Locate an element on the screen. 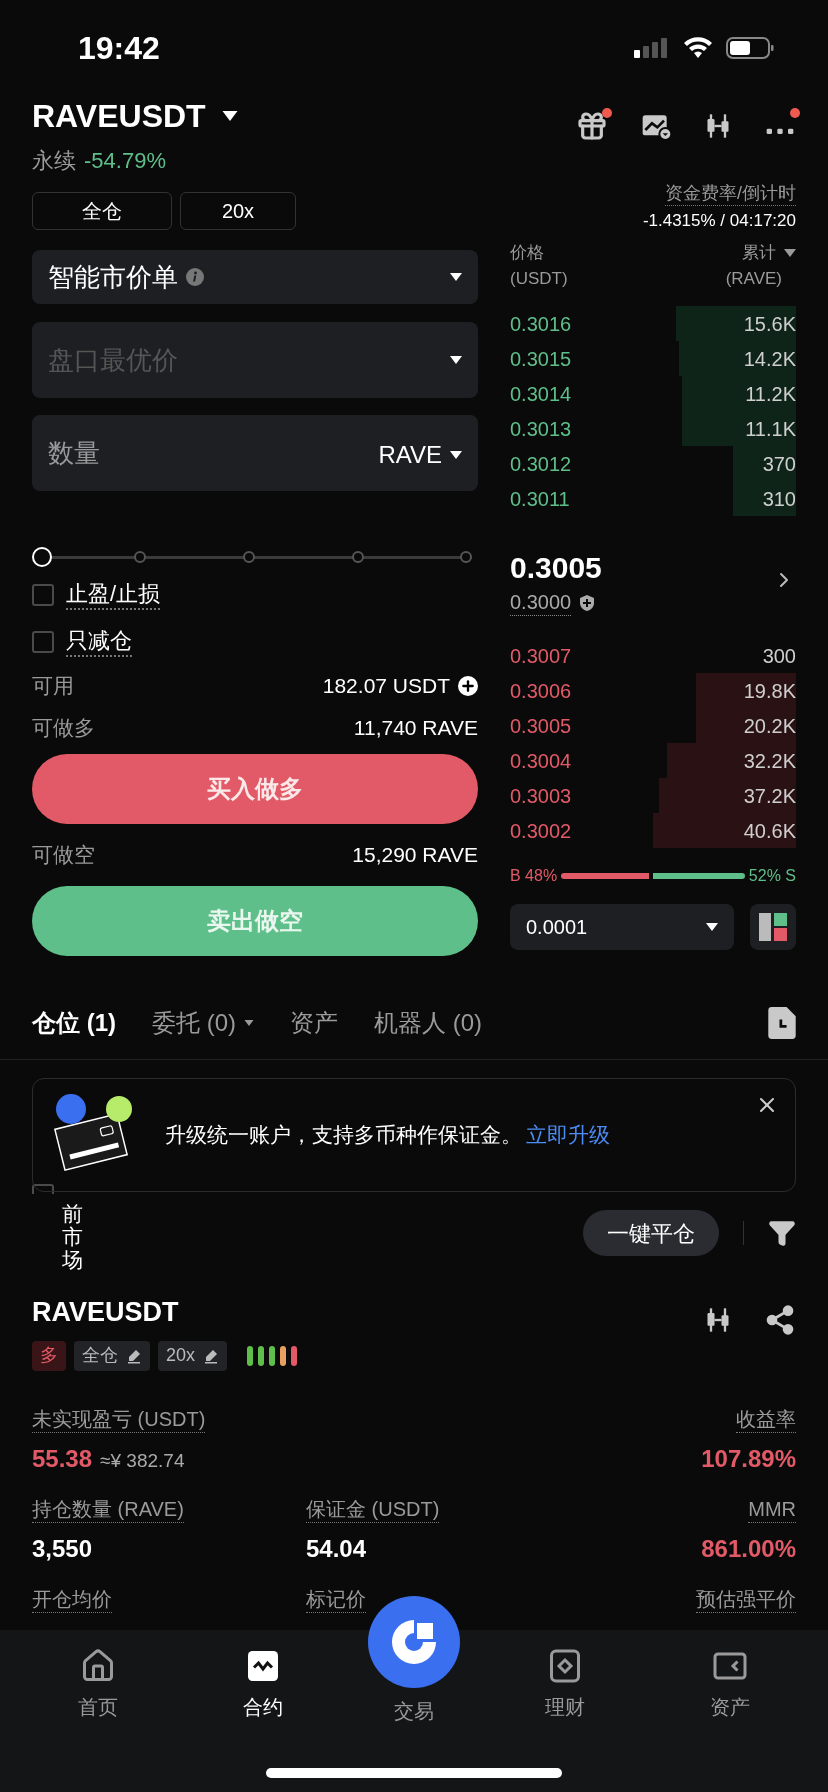  precision-select: 0.0001 is located at coordinates (622, 927).